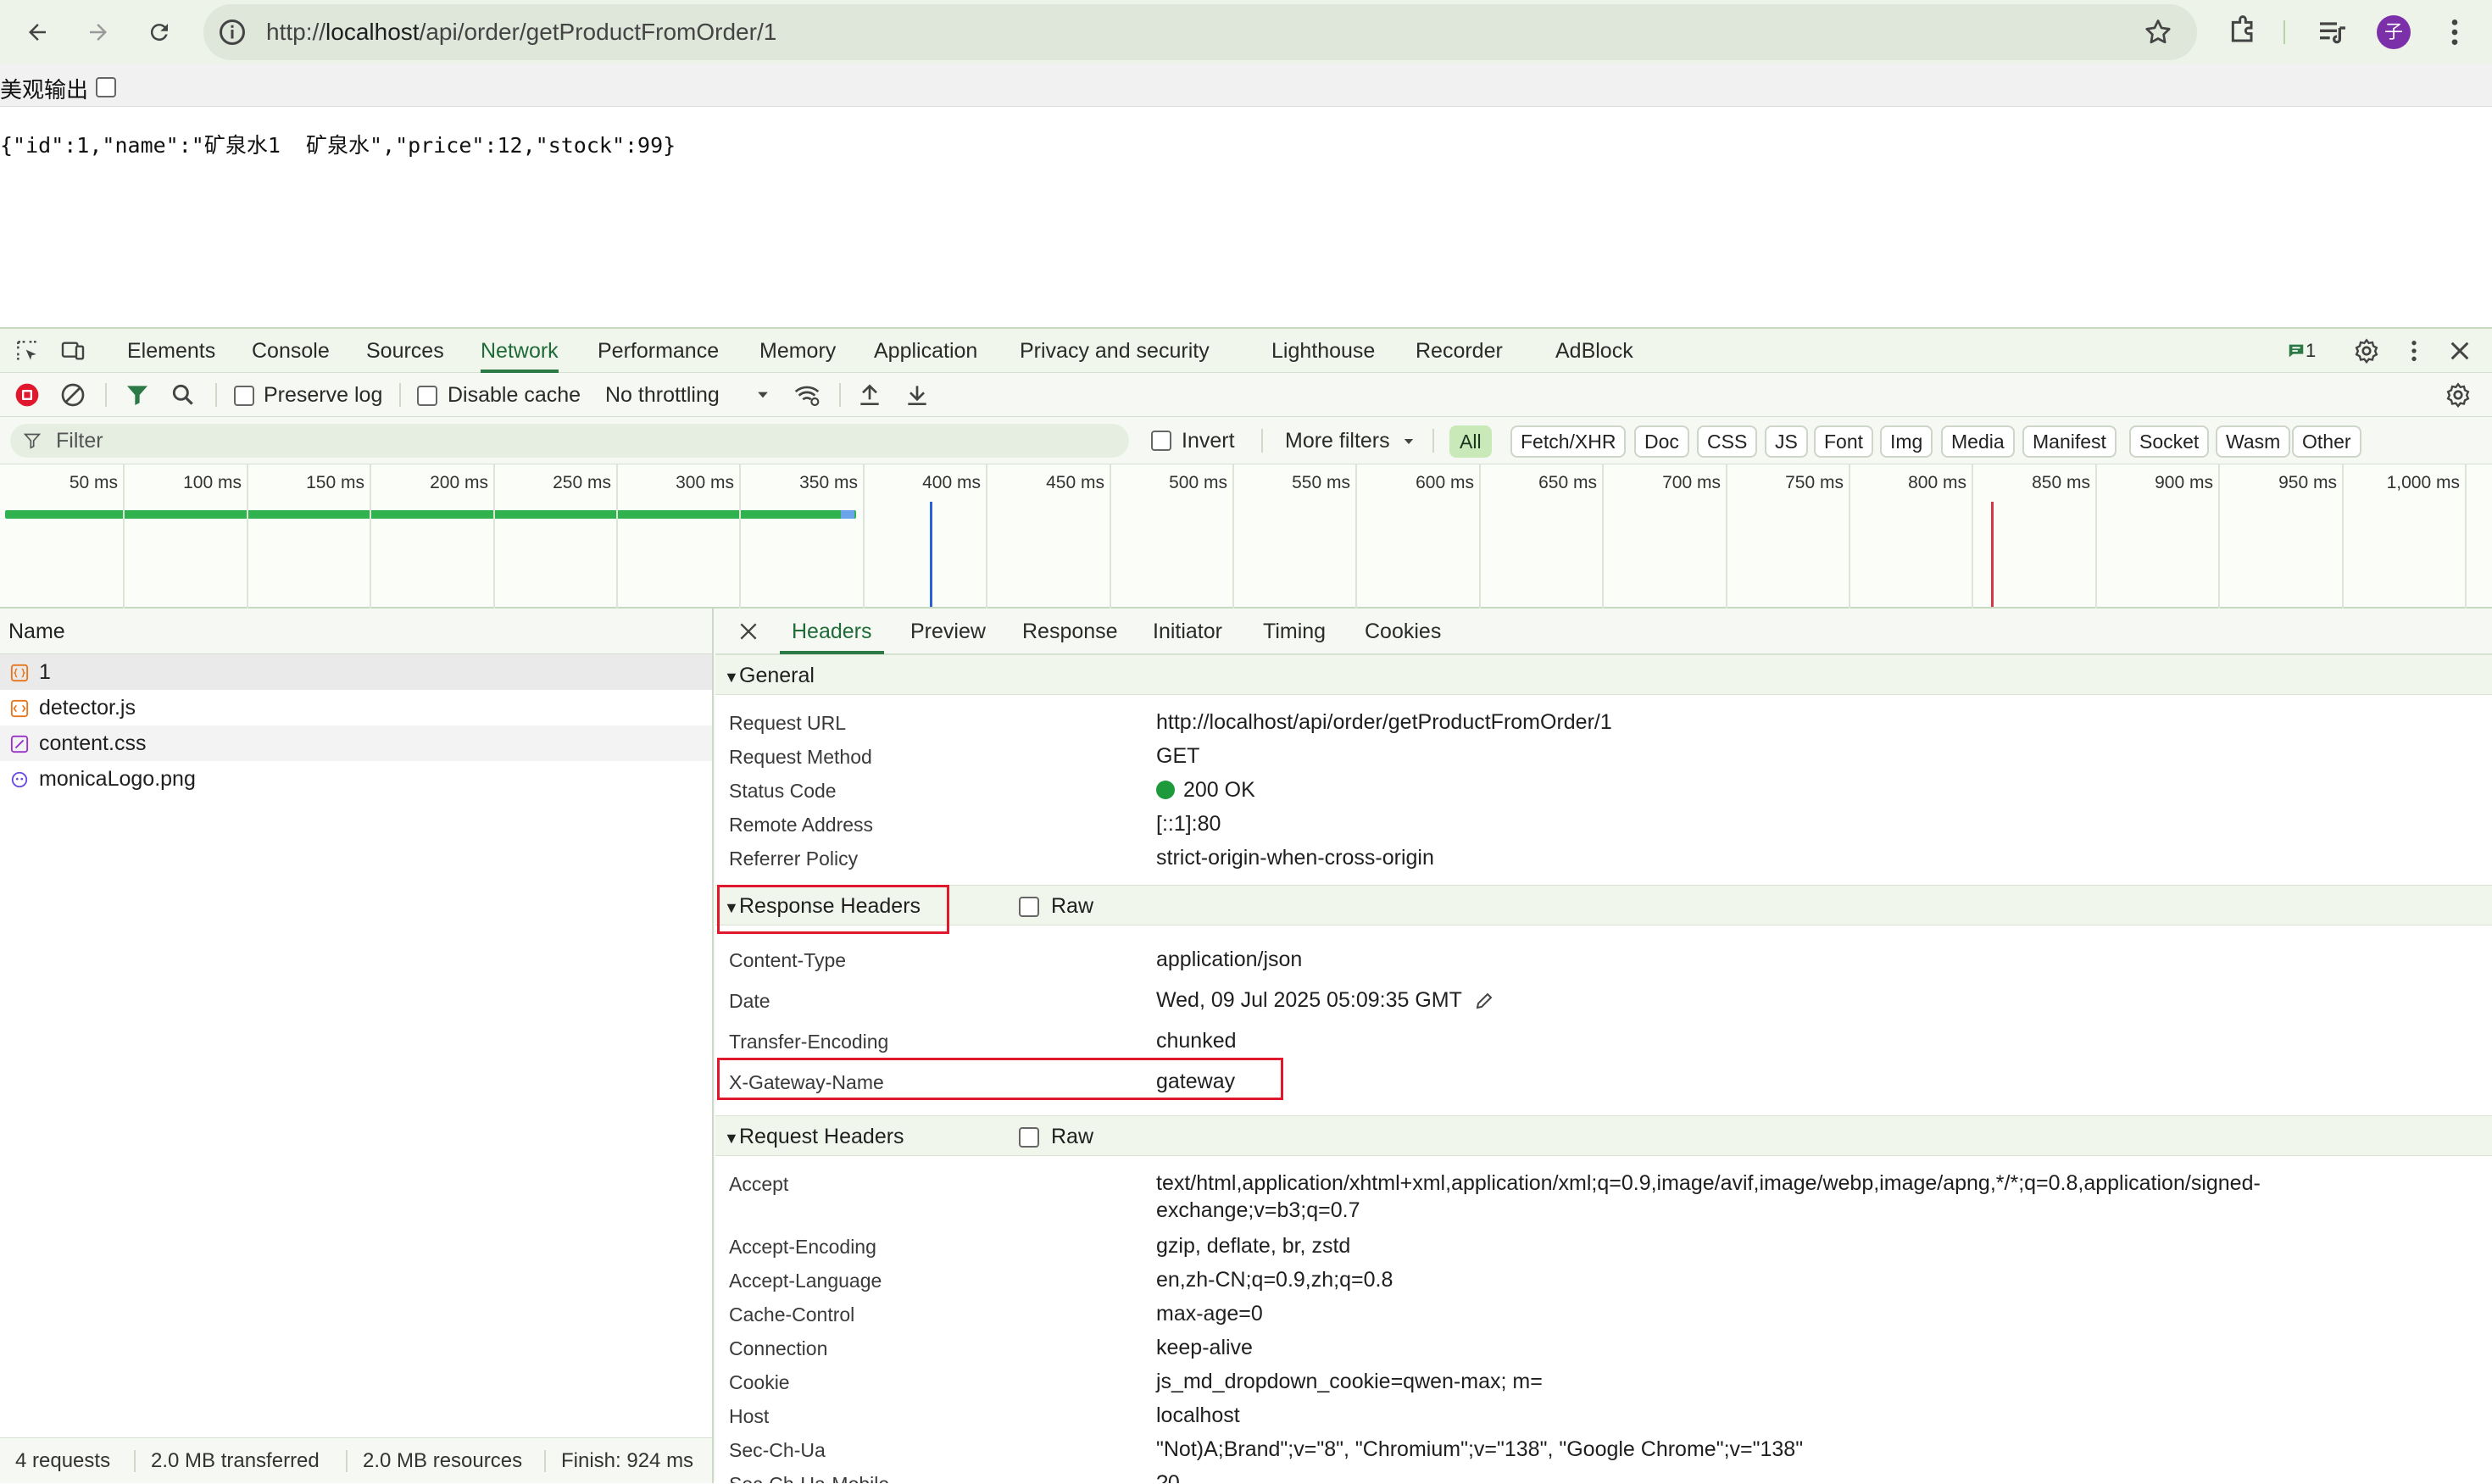 Image resolution: width=2492 pixels, height=1484 pixels. Describe the element at coordinates (2366, 351) in the screenshot. I see `settings-gear-icon` at that location.